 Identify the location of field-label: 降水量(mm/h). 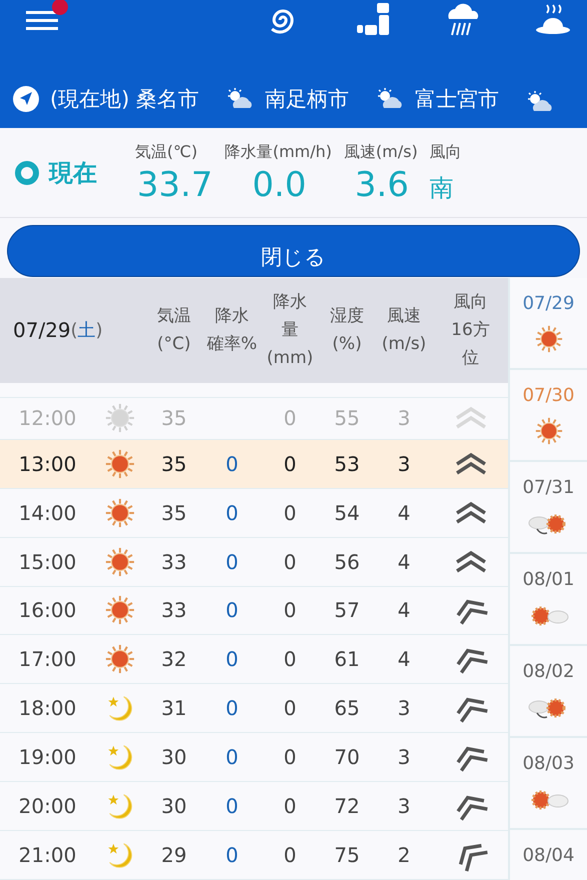
(278, 151).